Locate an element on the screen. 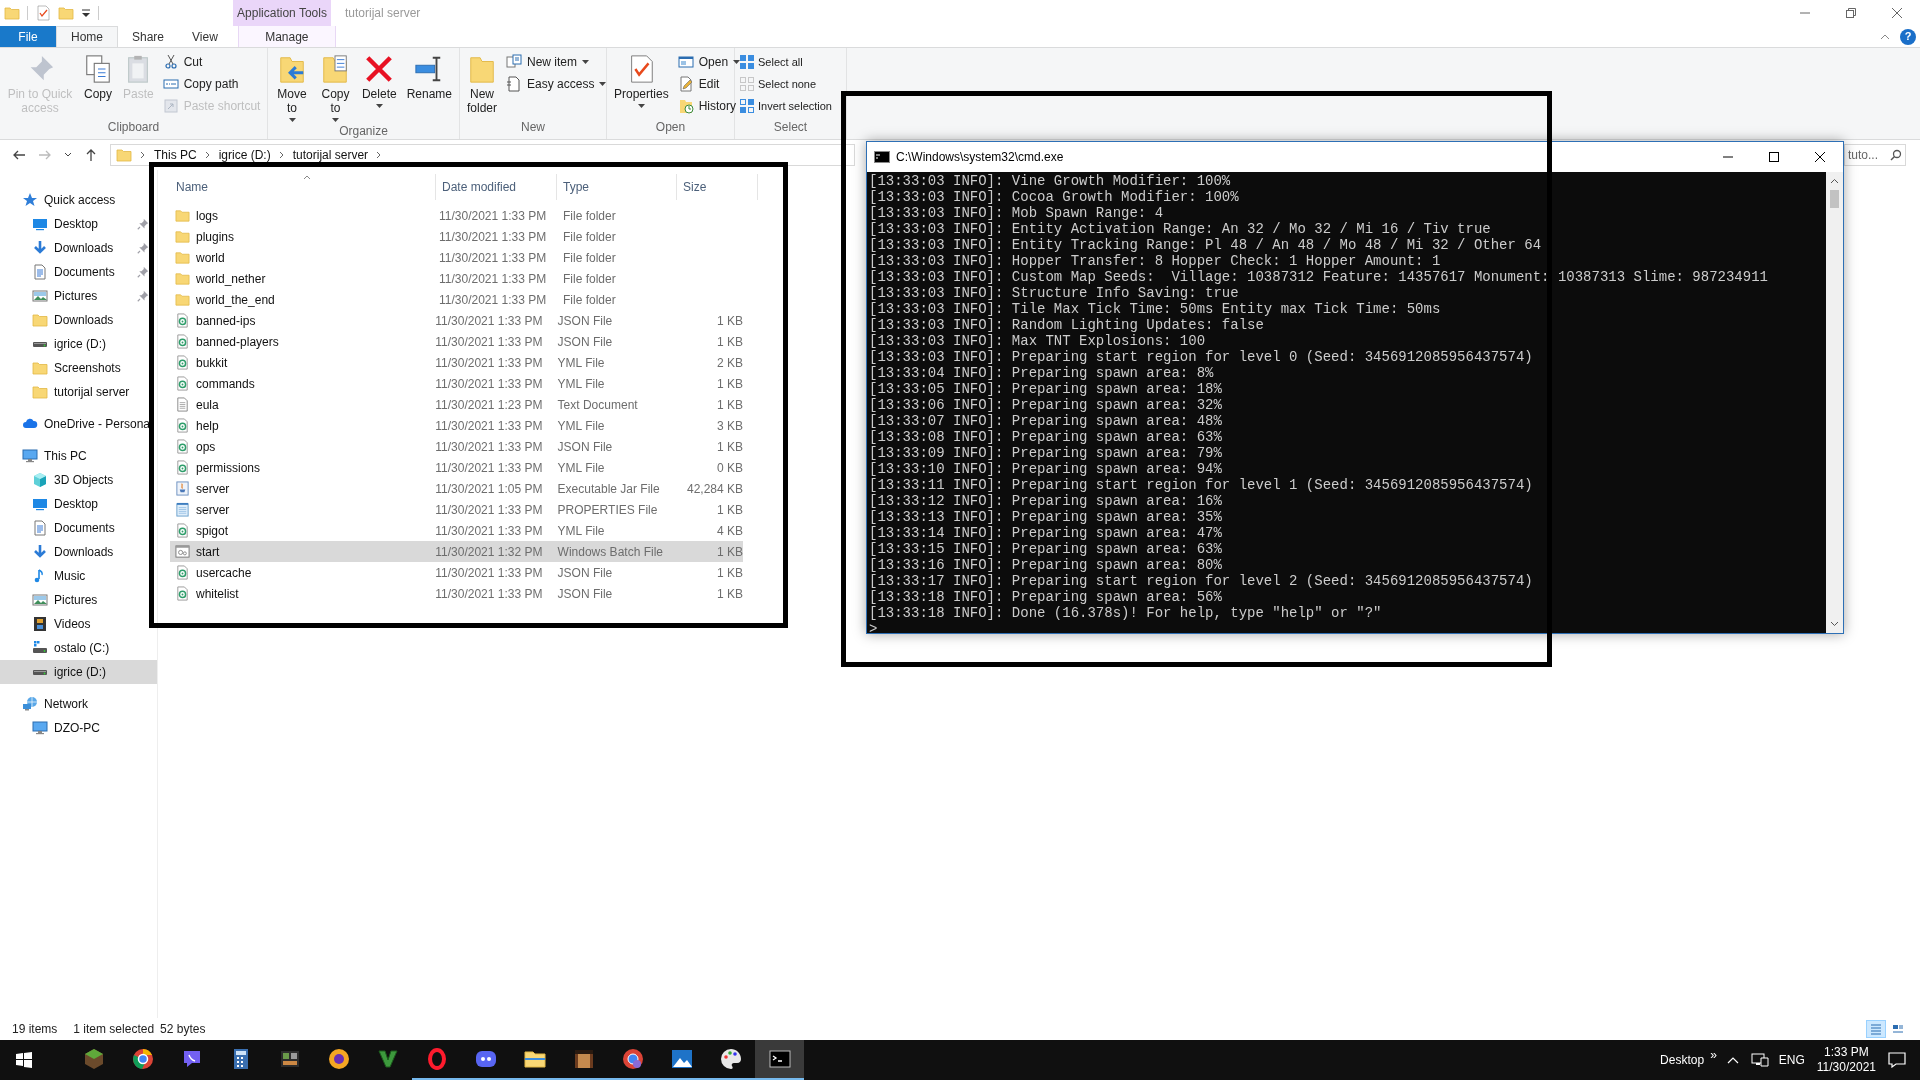 The width and height of the screenshot is (1920, 1080). file-row: permissions 11/30/2021 1:33 PM YML File 0 KB is located at coordinates (456, 467).